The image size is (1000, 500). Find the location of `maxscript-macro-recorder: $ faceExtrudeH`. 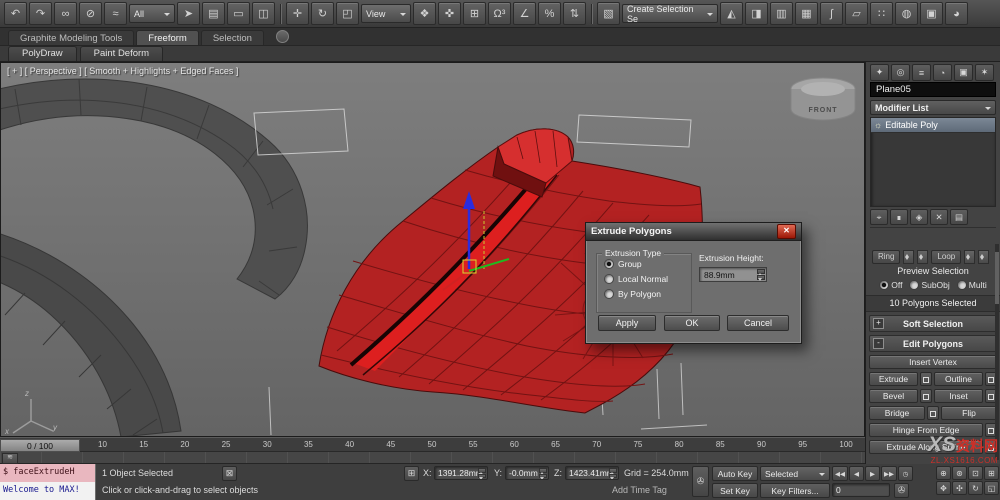

maxscript-macro-recorder: $ faceExtrudeH is located at coordinates (48, 473).